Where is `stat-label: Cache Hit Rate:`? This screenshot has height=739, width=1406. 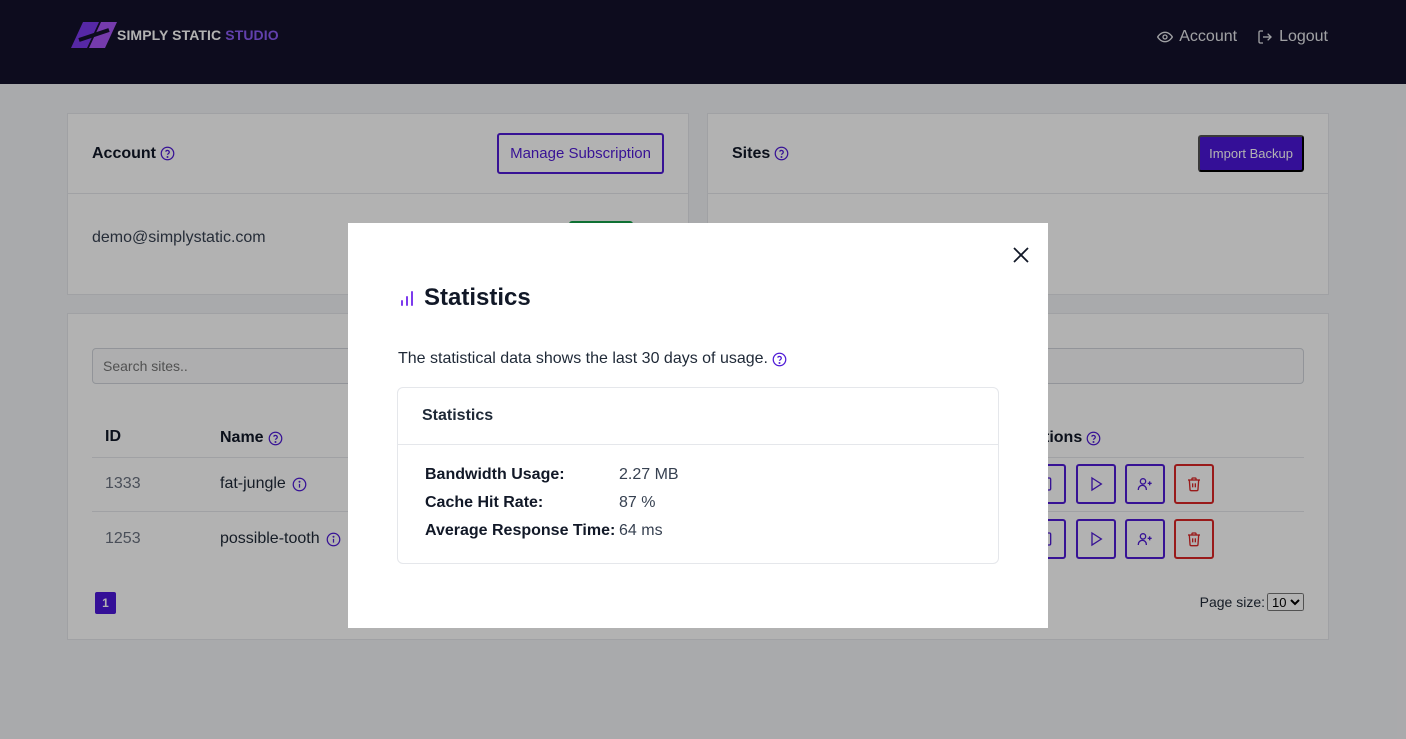
stat-label: Cache Hit Rate: is located at coordinates (484, 502).